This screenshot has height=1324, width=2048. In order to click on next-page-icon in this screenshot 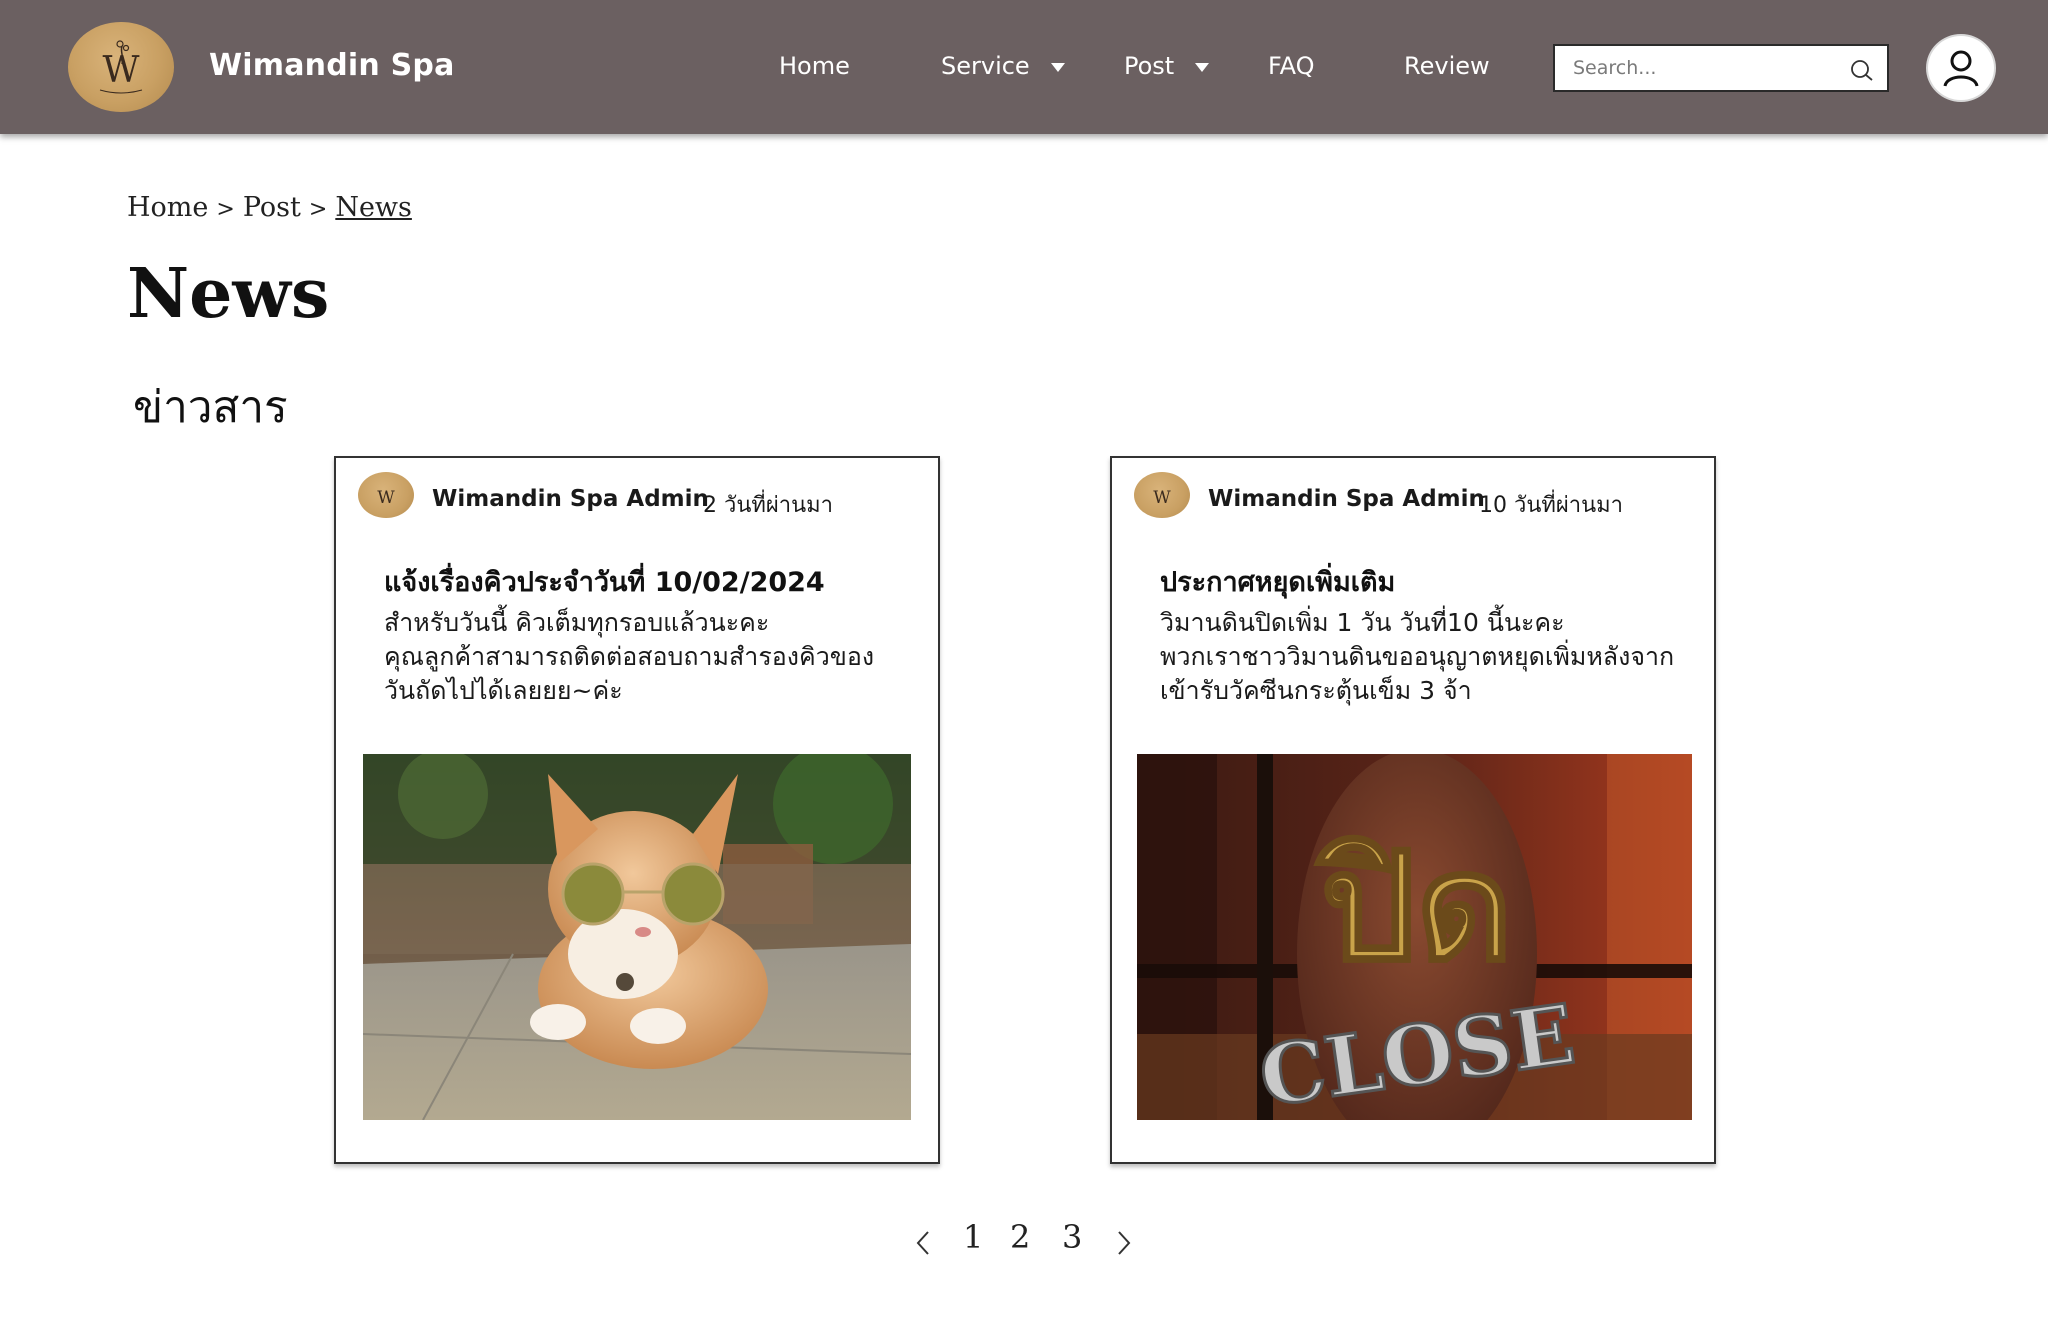, I will do `click(1124, 1243)`.